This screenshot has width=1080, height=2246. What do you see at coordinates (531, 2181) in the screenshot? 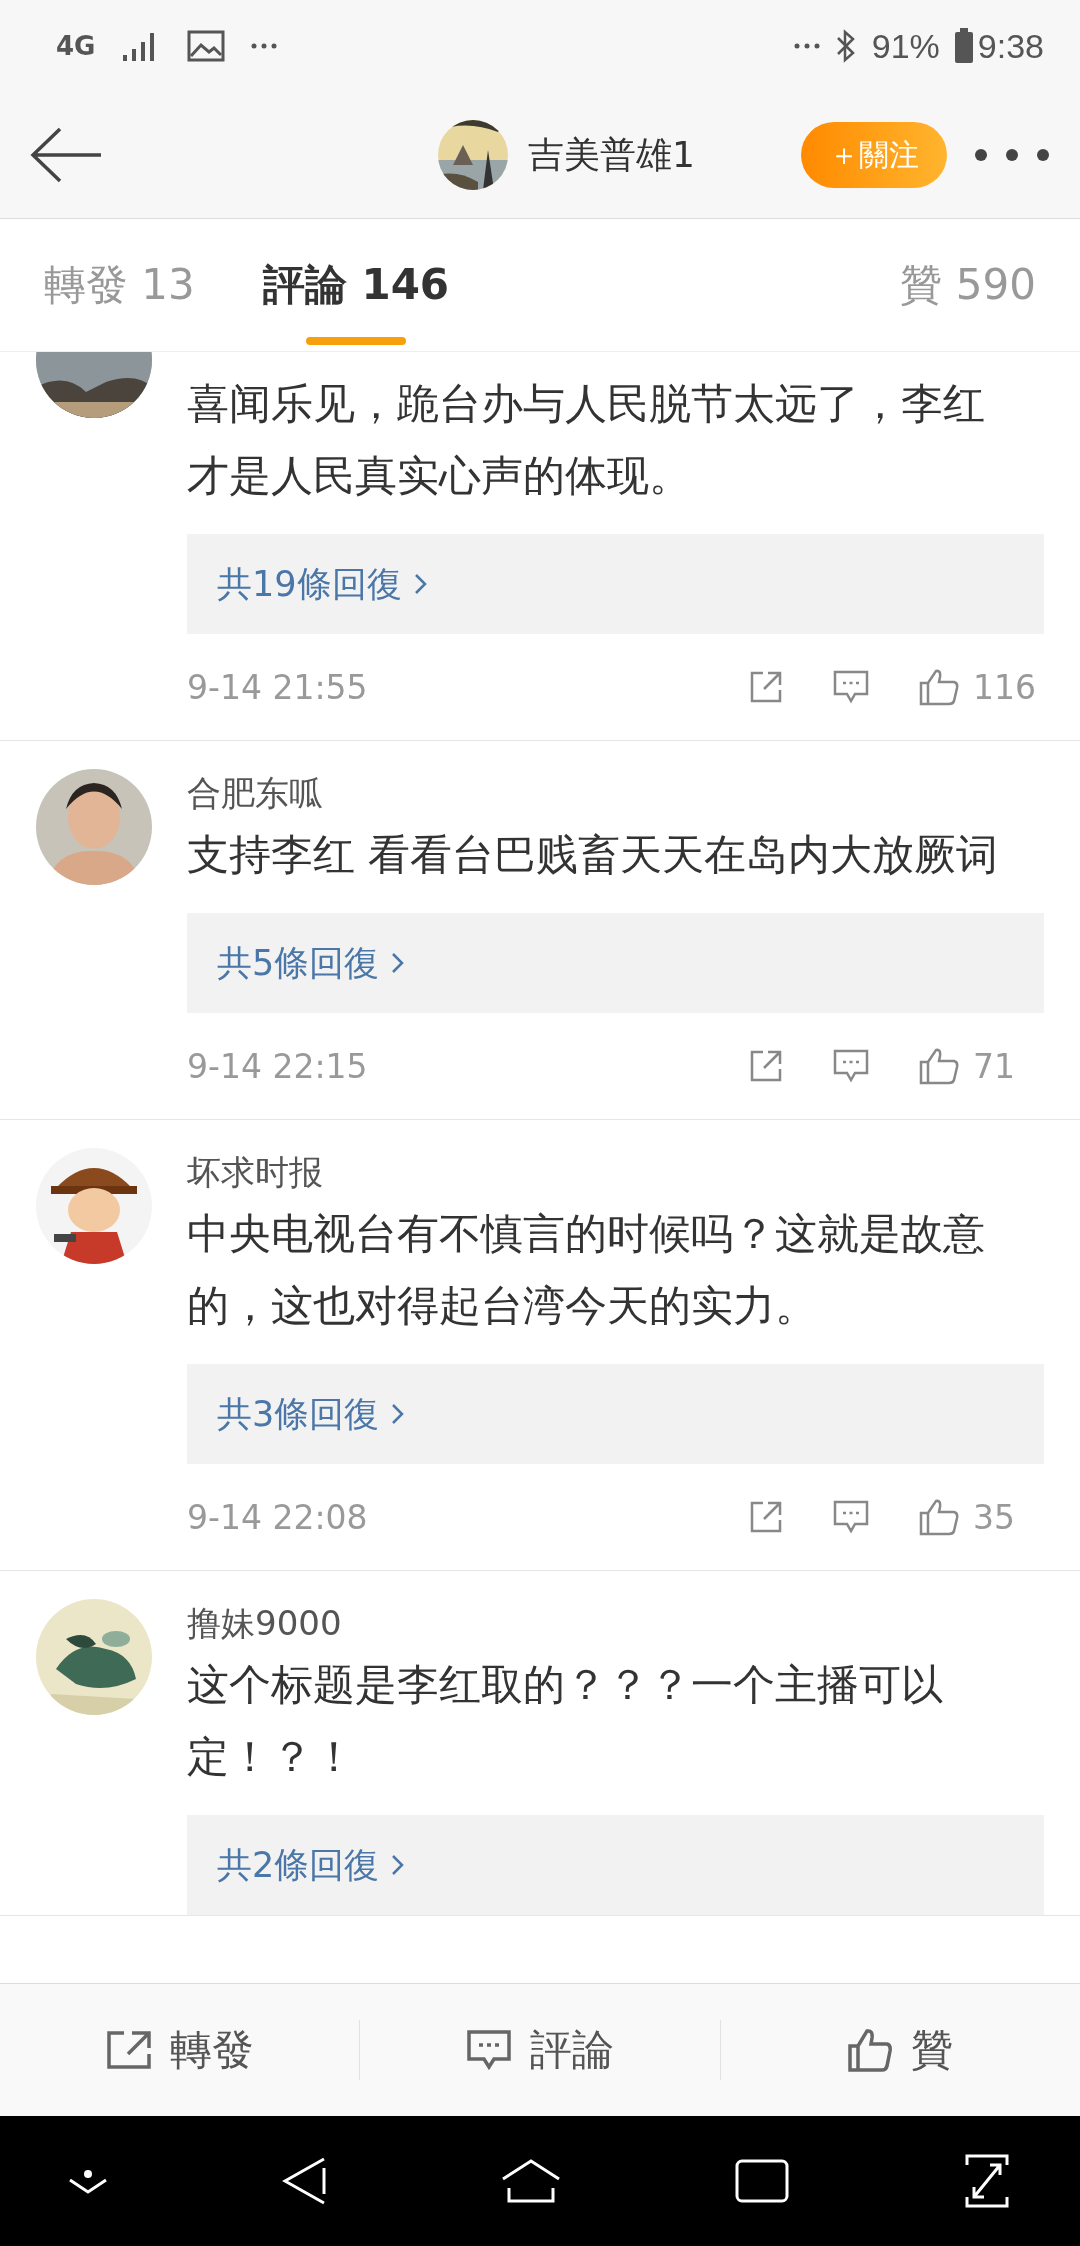
I see `home-icon` at bounding box center [531, 2181].